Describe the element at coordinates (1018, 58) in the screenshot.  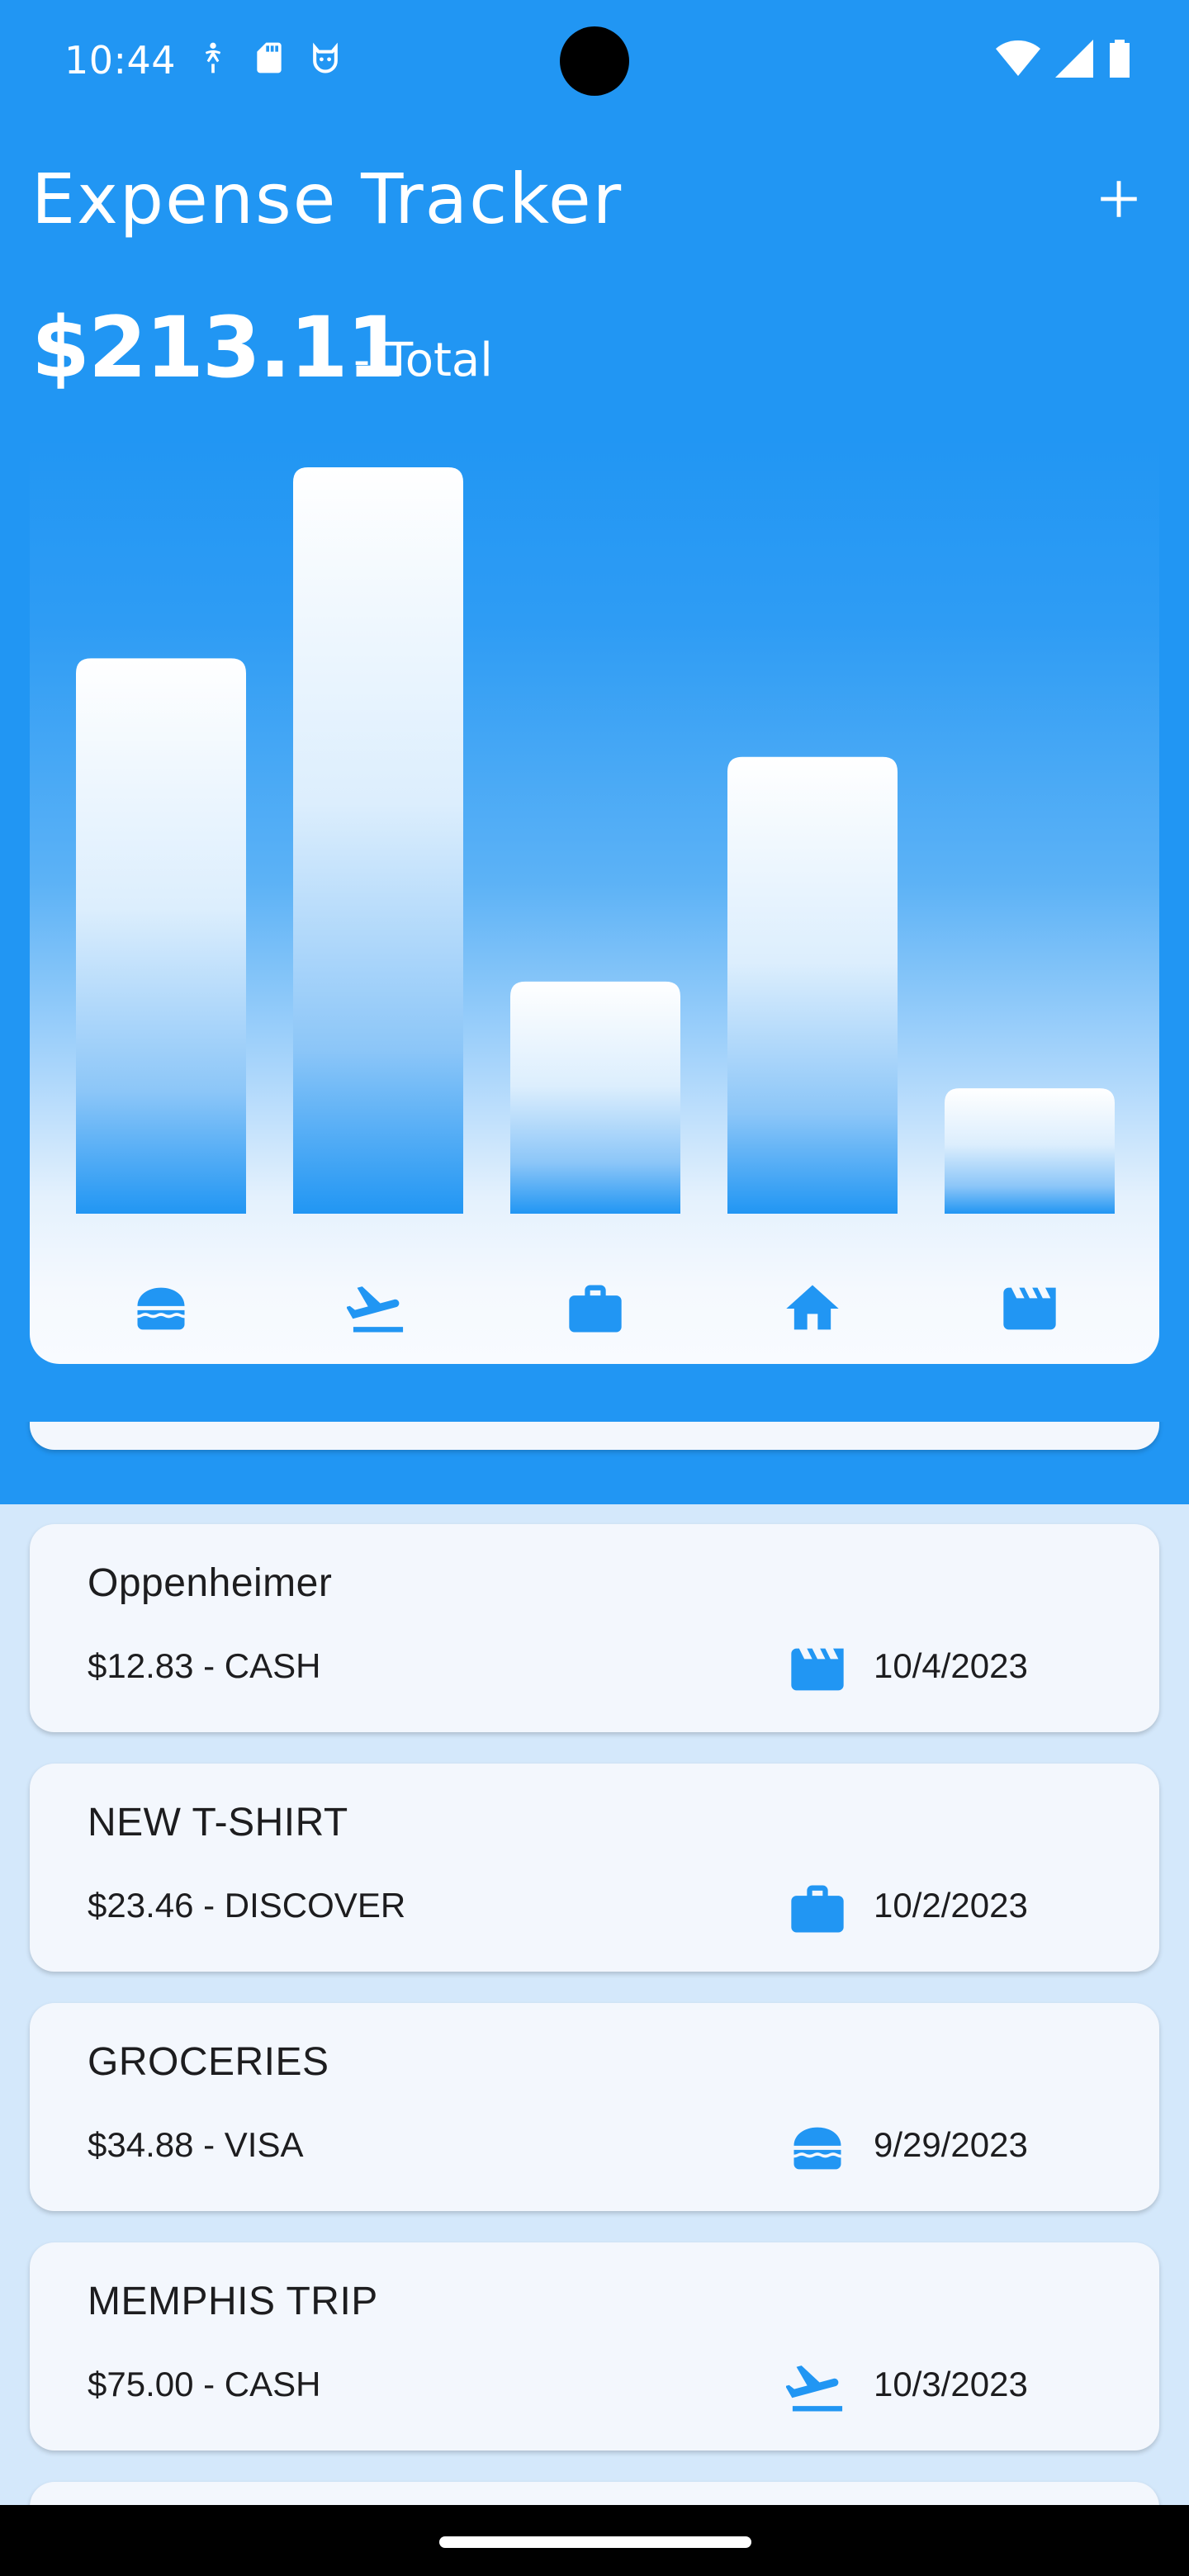
I see `wifi-icon` at that location.